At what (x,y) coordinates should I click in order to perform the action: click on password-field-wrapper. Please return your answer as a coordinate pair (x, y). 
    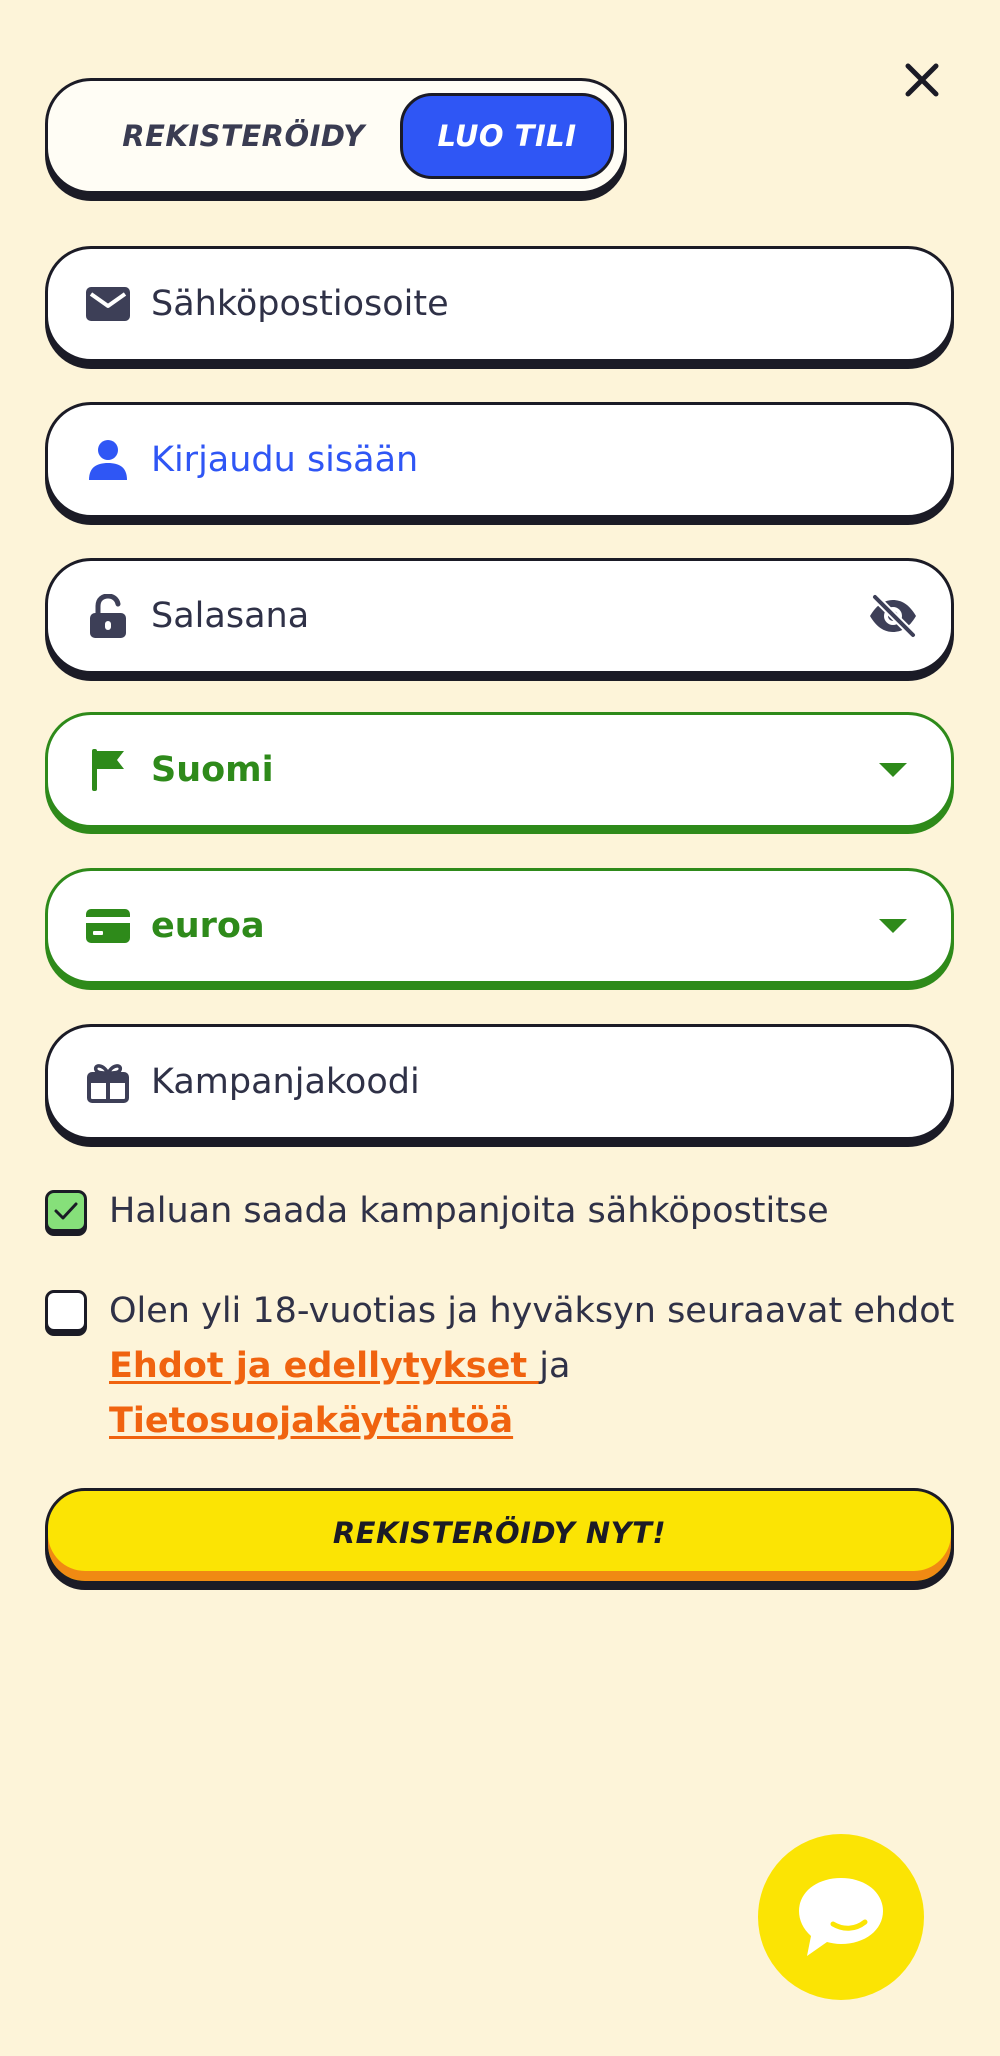
    Looking at the image, I should click on (499, 616).